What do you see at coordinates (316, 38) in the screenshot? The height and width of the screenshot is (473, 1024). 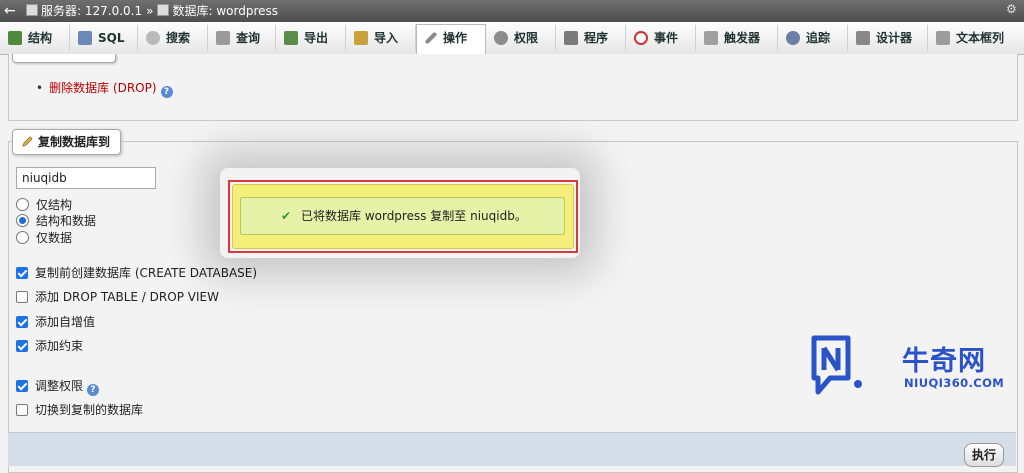 I see `tab-label: 导出` at bounding box center [316, 38].